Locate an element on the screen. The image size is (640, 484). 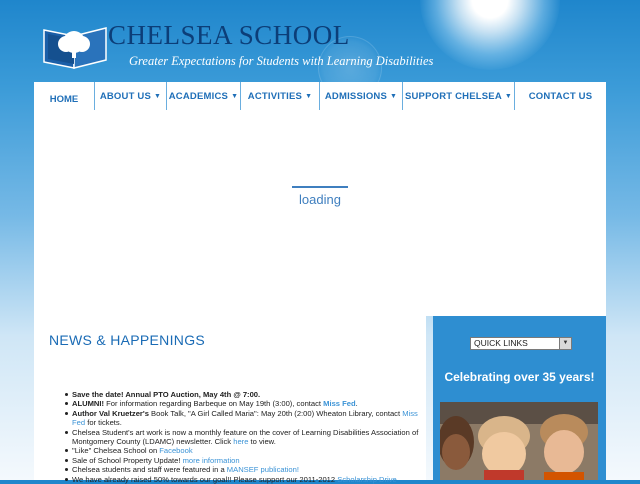
news-link: MANSEF publication! is located at coordinates (263, 469).